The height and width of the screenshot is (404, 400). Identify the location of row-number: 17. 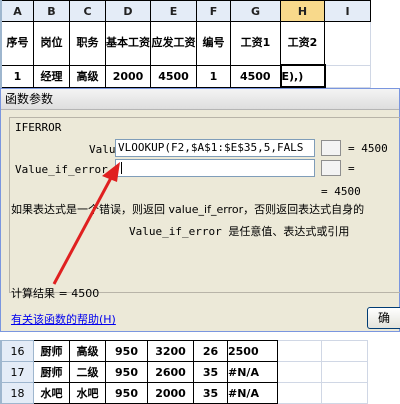
(17, 372).